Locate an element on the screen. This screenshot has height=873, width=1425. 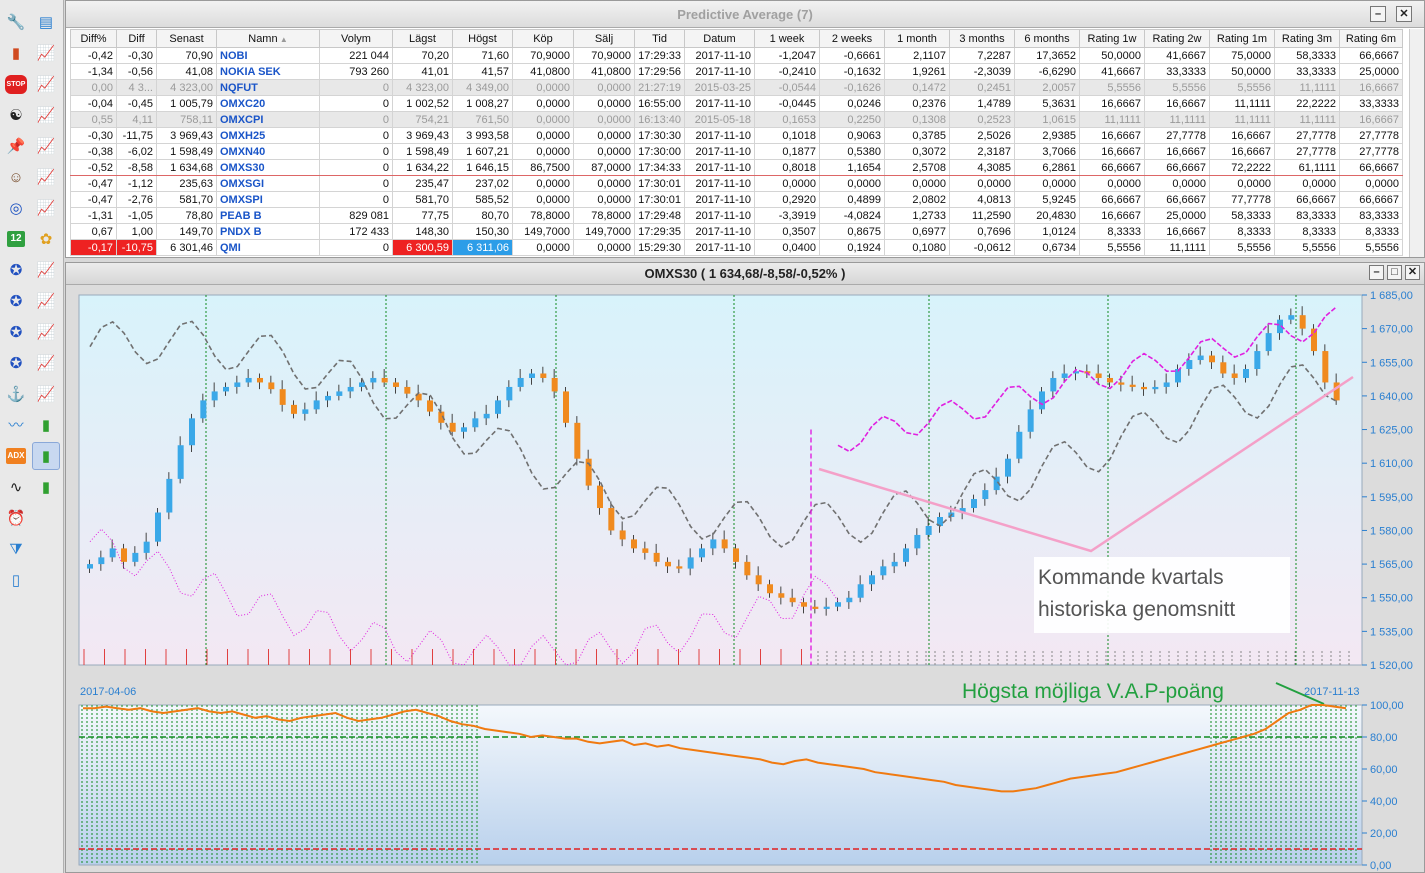
column-header: 3 months is located at coordinates (982, 38).